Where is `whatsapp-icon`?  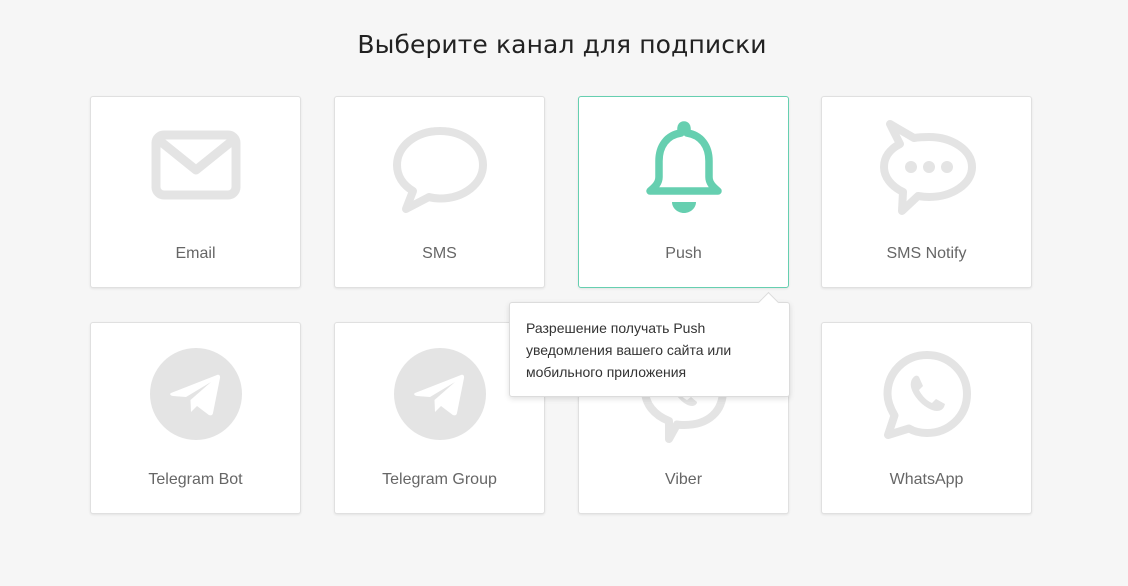 whatsapp-icon is located at coordinates (927, 395).